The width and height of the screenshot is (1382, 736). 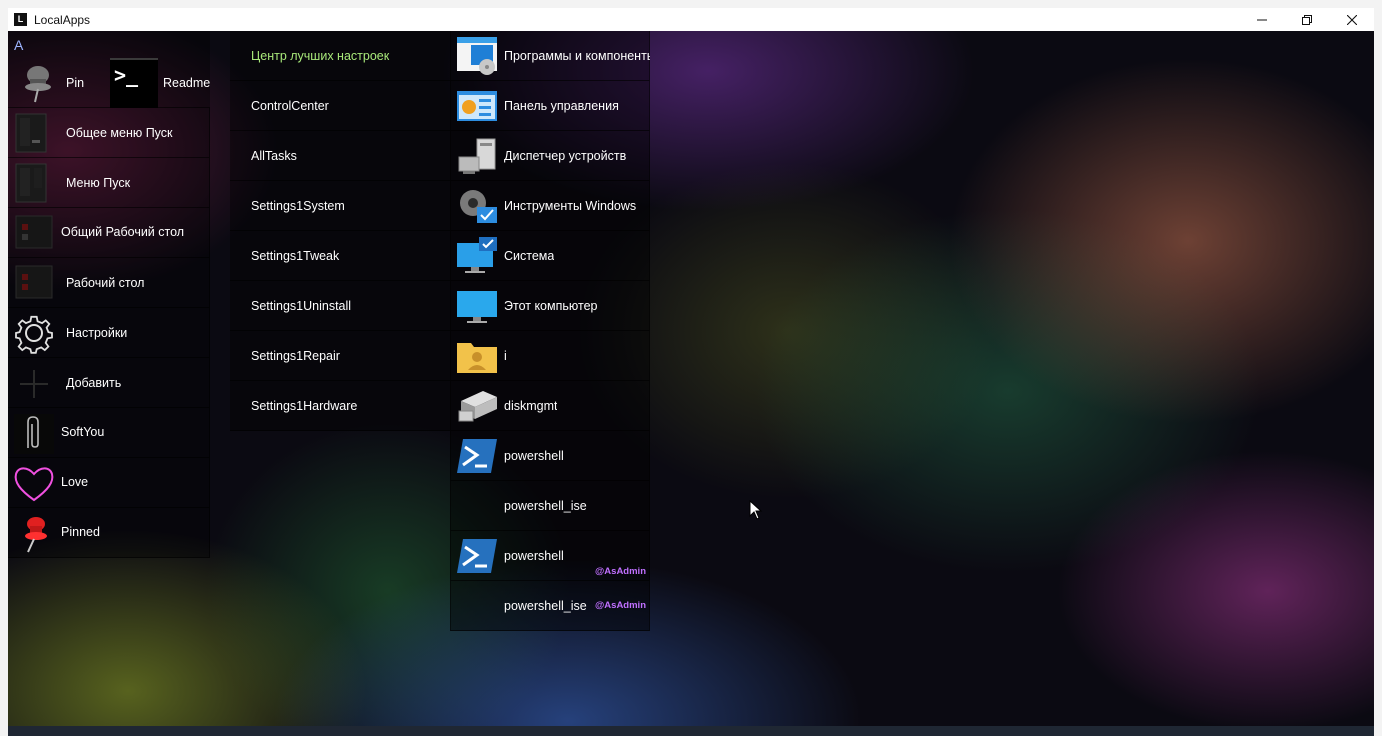 What do you see at coordinates (477, 358) in the screenshot?
I see `user-folder-icon` at bounding box center [477, 358].